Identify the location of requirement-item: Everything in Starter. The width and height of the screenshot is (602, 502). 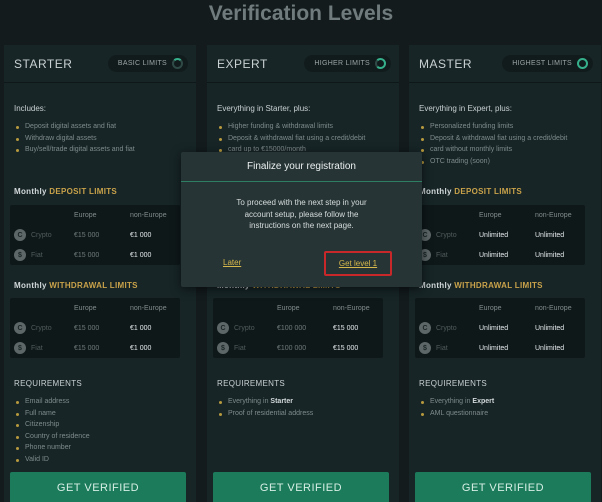
(265, 404).